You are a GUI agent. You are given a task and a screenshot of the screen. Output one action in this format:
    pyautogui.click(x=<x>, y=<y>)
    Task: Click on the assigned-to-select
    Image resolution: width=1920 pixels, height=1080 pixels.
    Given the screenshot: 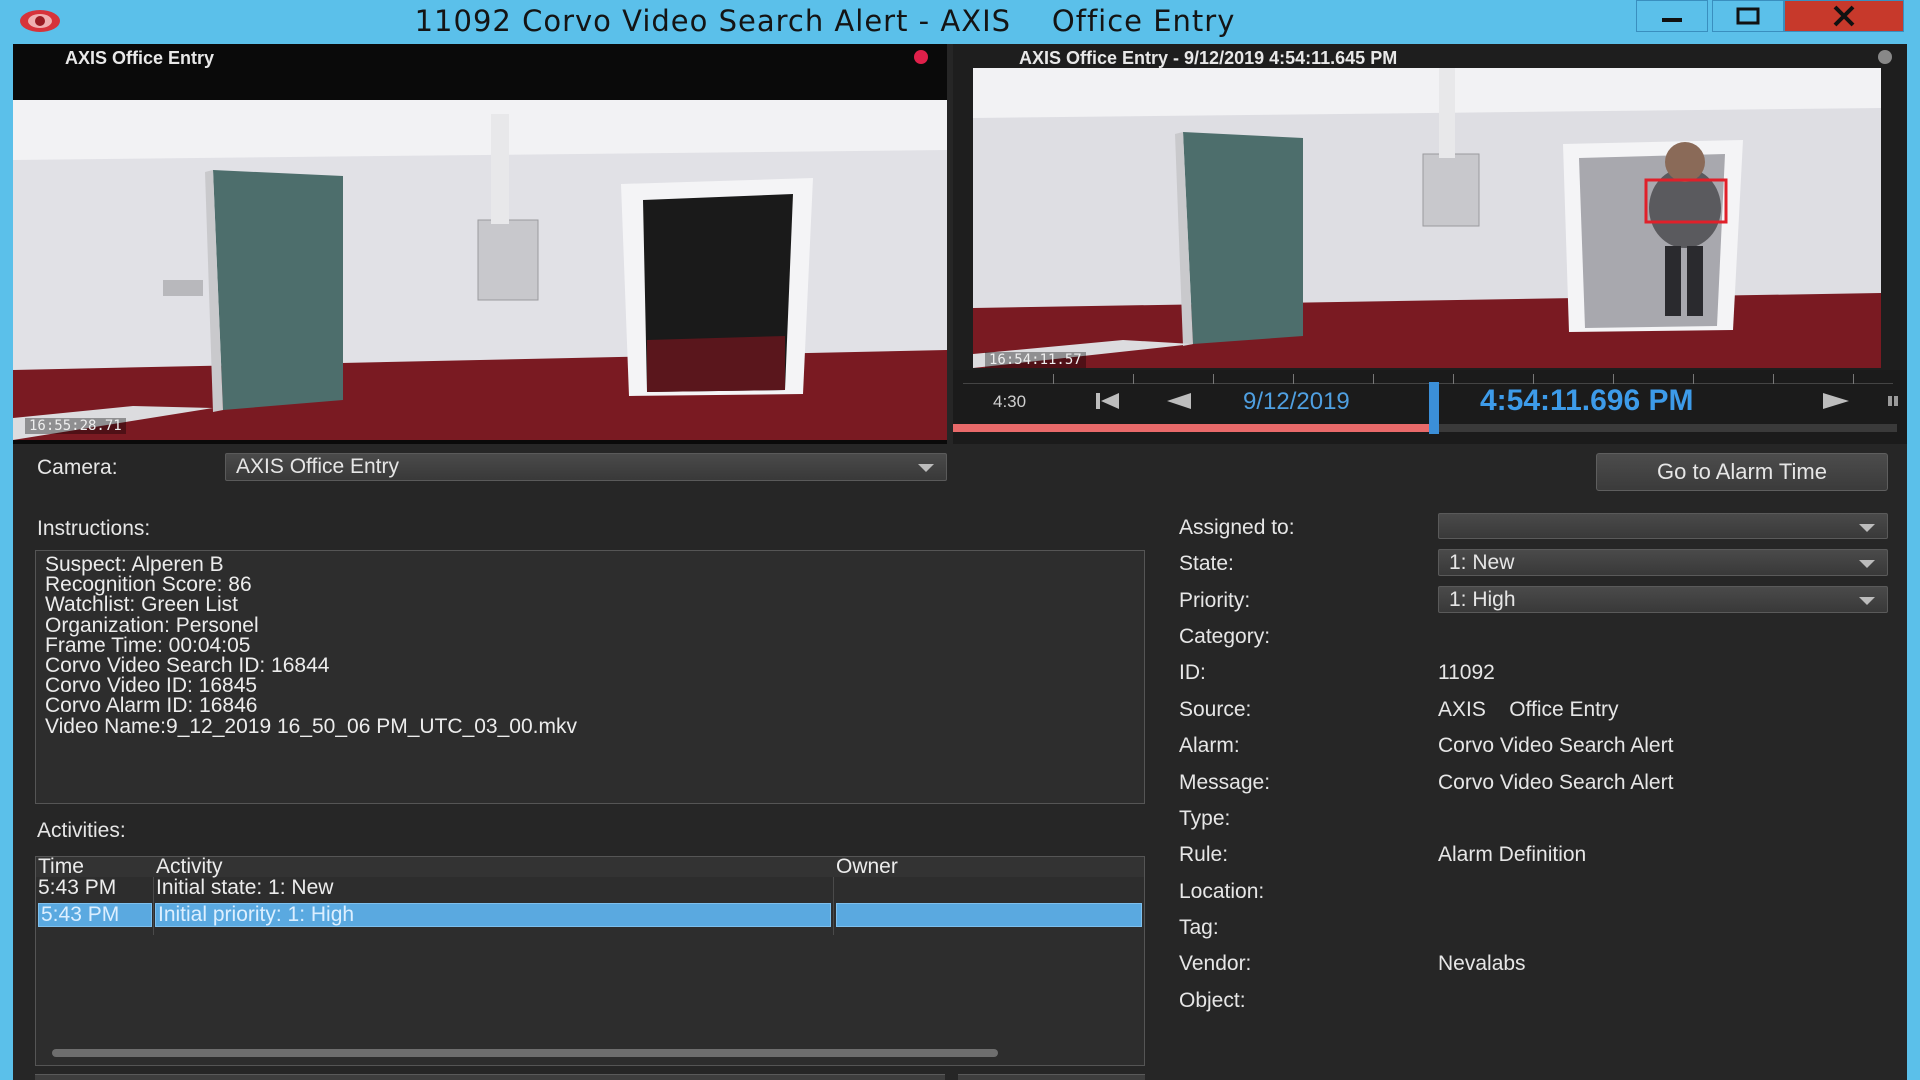 What is the action you would take?
    pyautogui.click(x=1663, y=526)
    